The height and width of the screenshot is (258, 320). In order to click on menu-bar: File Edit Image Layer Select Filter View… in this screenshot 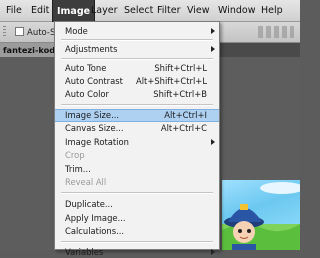, I will do `click(150, 11)`.